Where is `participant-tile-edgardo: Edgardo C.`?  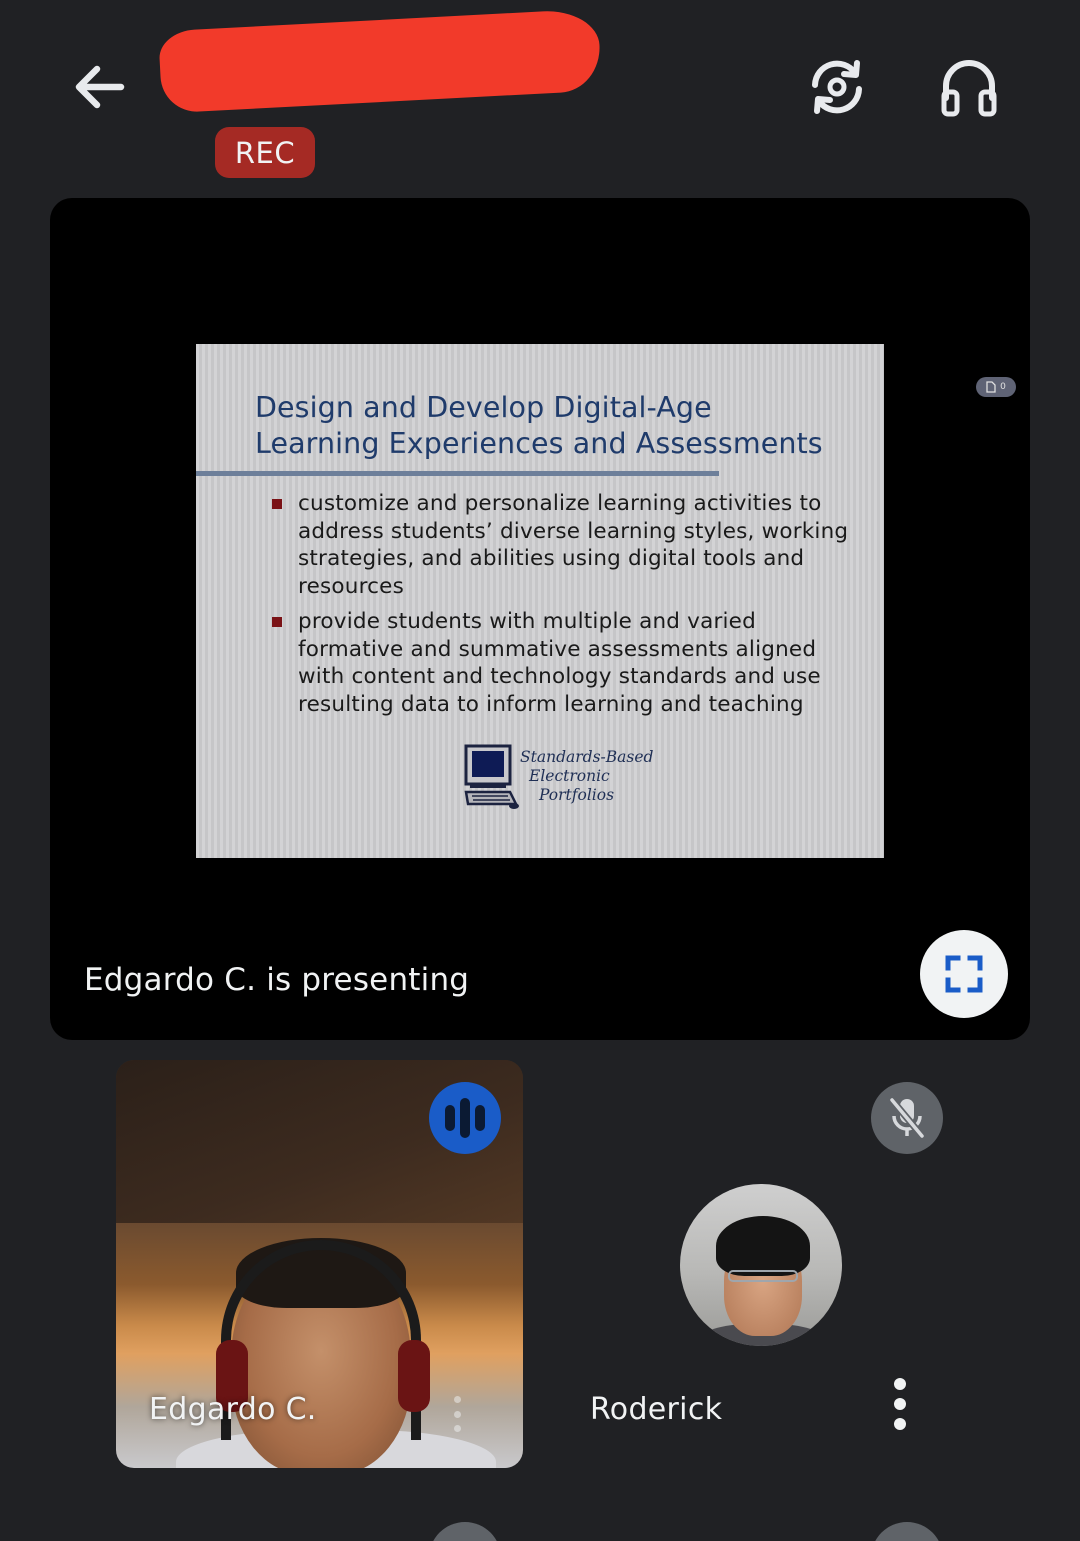 participant-tile-edgardo: Edgardo C. is located at coordinates (319, 1264).